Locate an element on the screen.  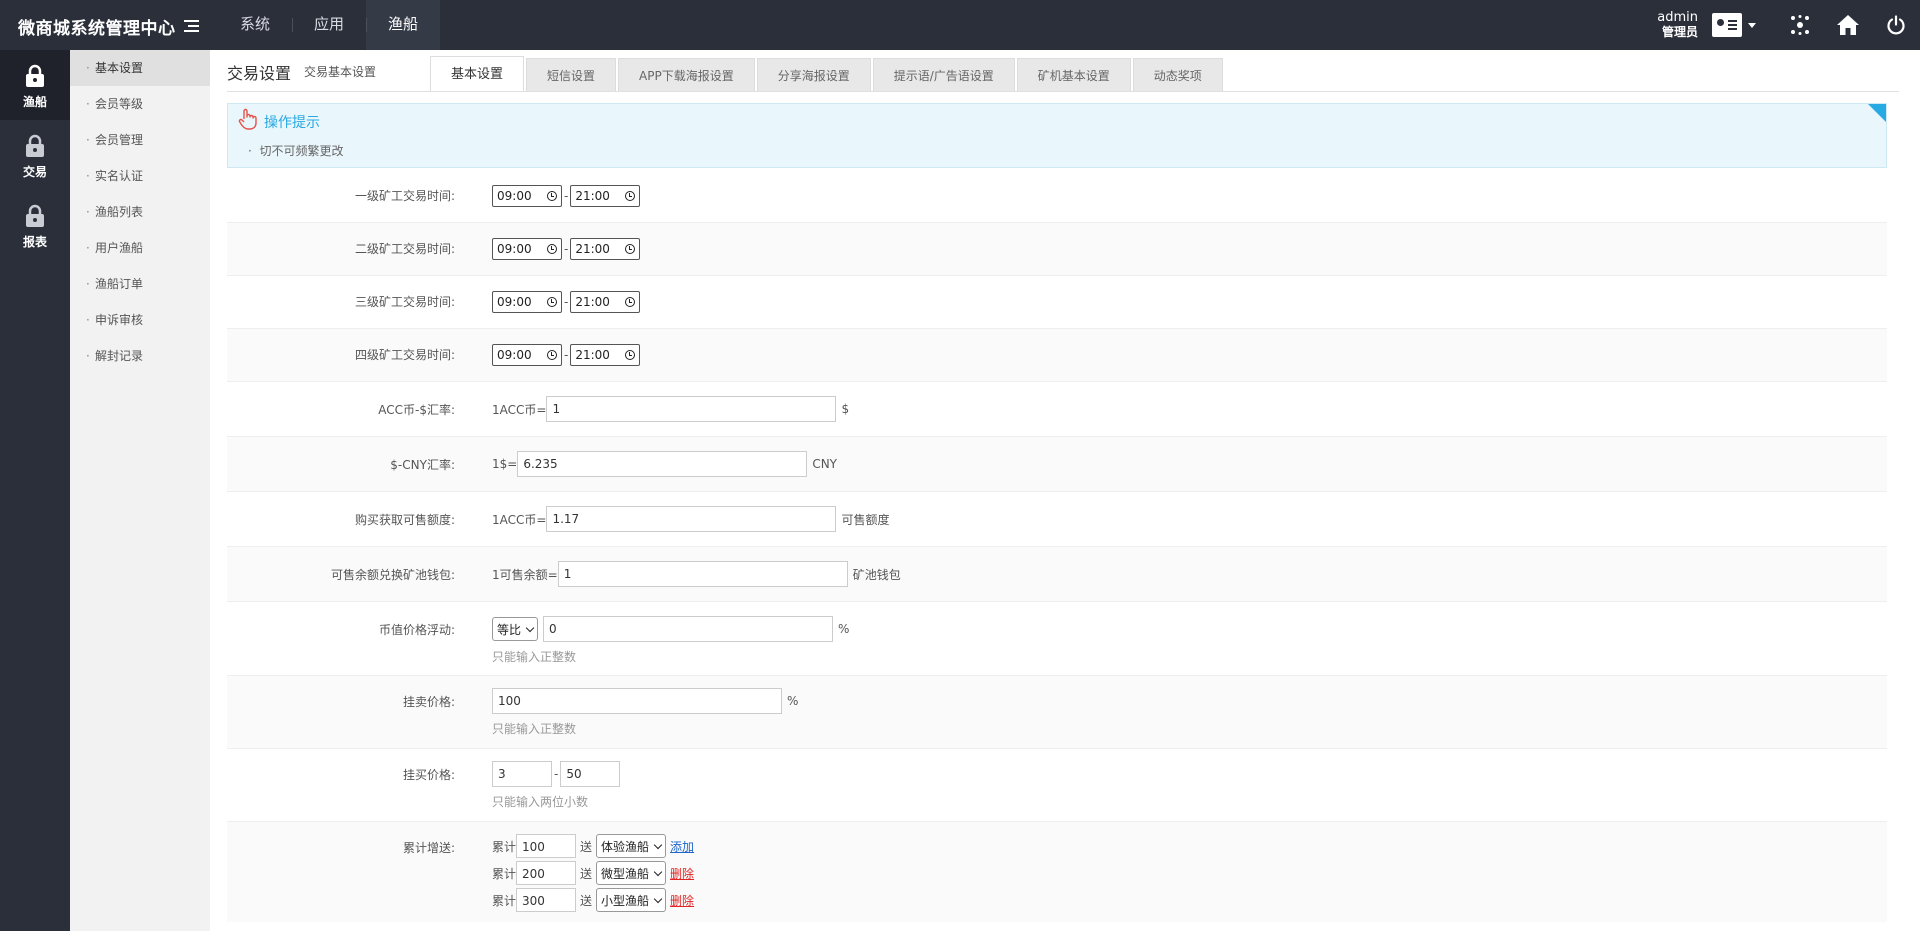
topnav-item-boats: 渔船 is located at coordinates (403, 25).